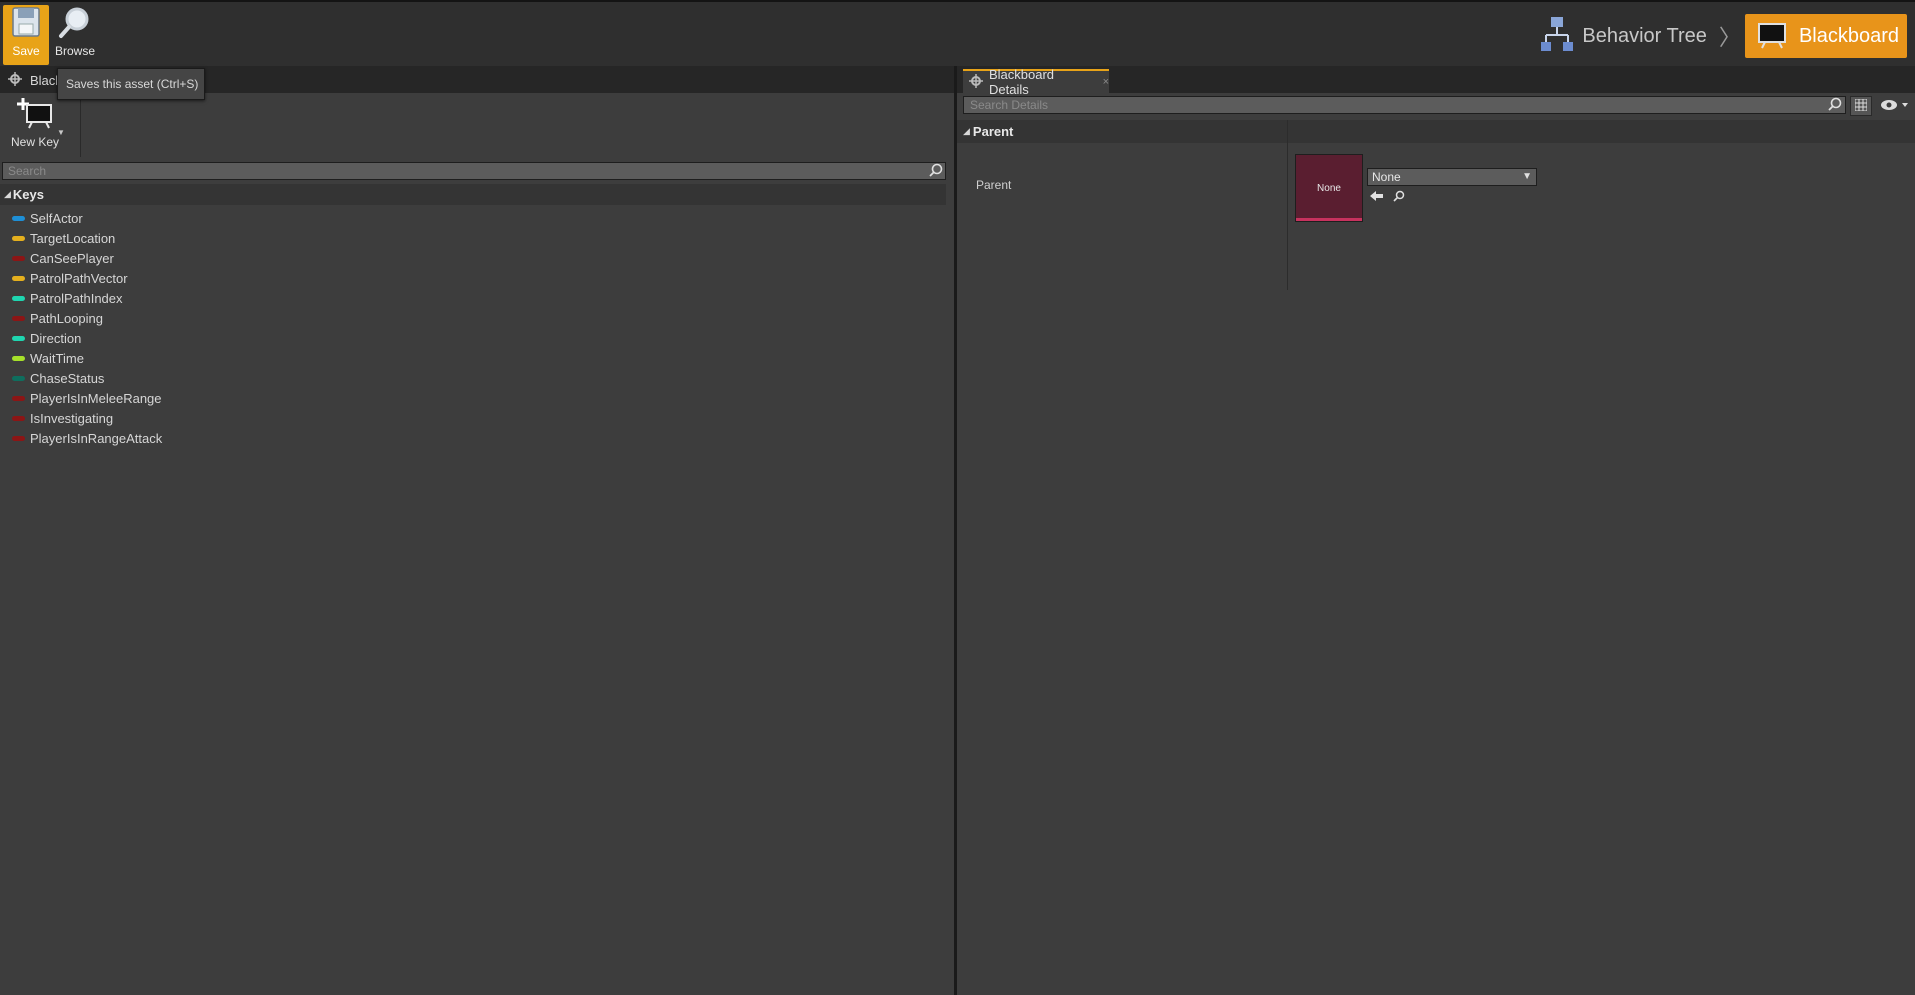 The height and width of the screenshot is (995, 1915). Describe the element at coordinates (1287, 205) in the screenshot. I see `column-divider` at that location.